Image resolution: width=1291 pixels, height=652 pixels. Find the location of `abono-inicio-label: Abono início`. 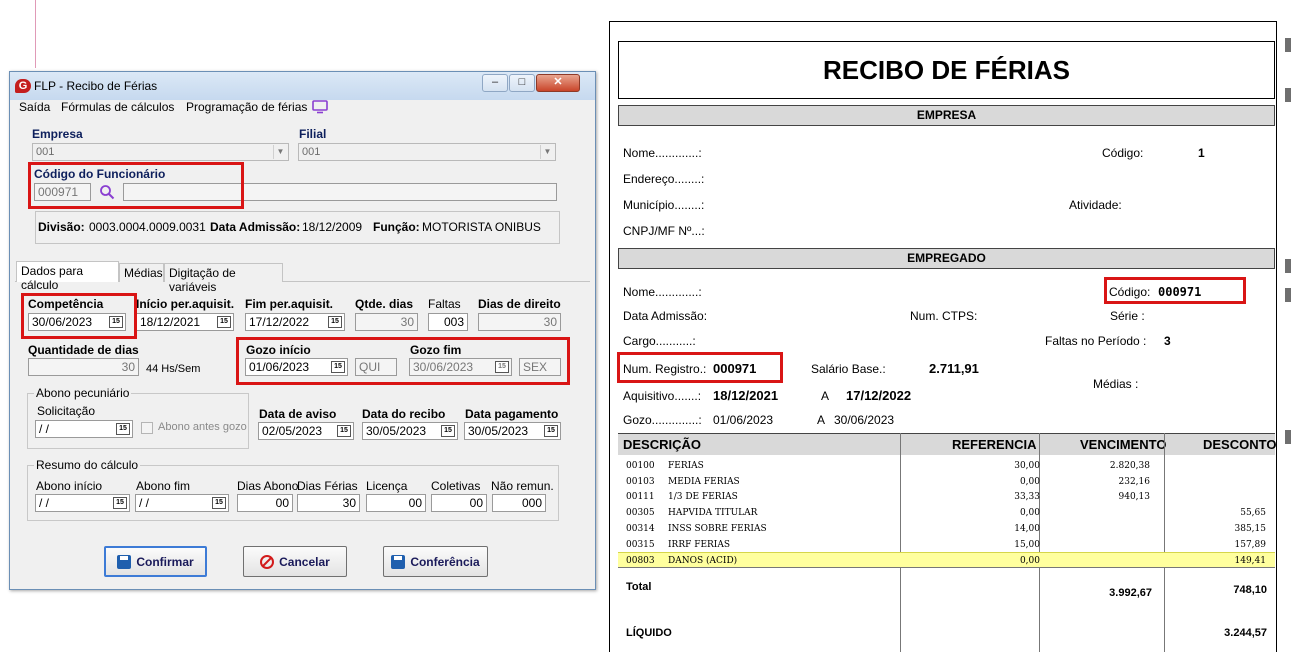

abono-inicio-label: Abono início is located at coordinates (69, 486).